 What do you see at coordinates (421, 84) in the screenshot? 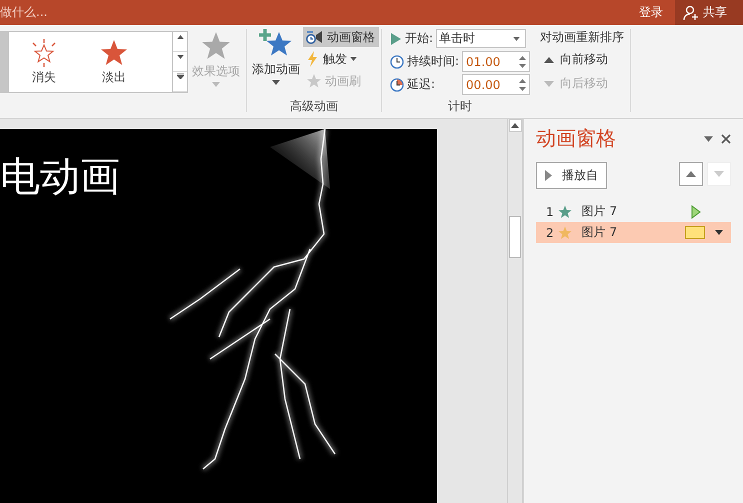
I see `delay-label: 延迟:` at bounding box center [421, 84].